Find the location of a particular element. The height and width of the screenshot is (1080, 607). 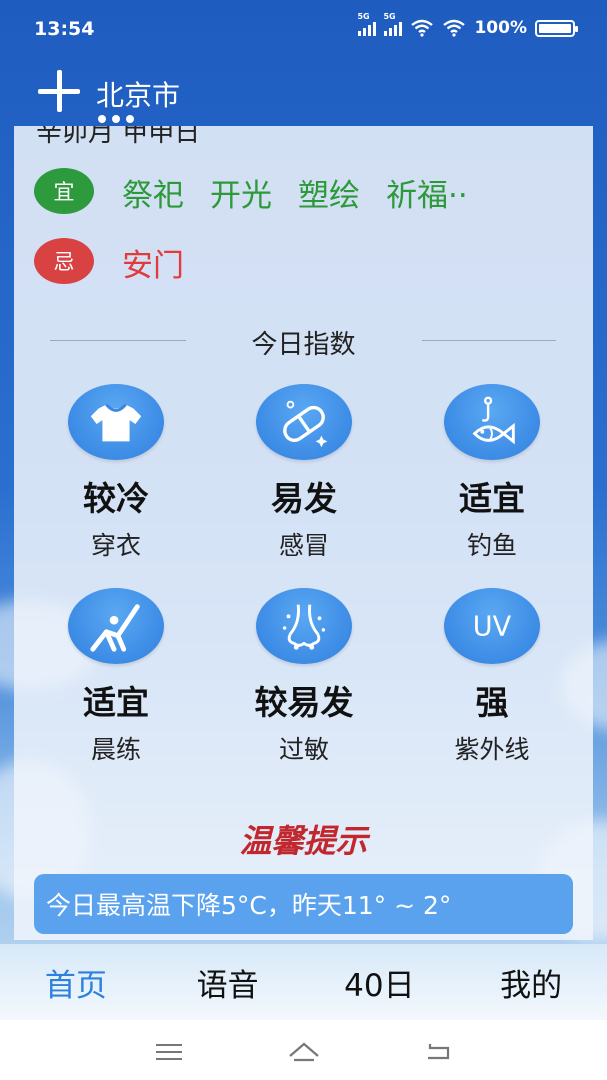

yi-list: 祭祀 开光 塑绘 祈福·· is located at coordinates (295, 192).